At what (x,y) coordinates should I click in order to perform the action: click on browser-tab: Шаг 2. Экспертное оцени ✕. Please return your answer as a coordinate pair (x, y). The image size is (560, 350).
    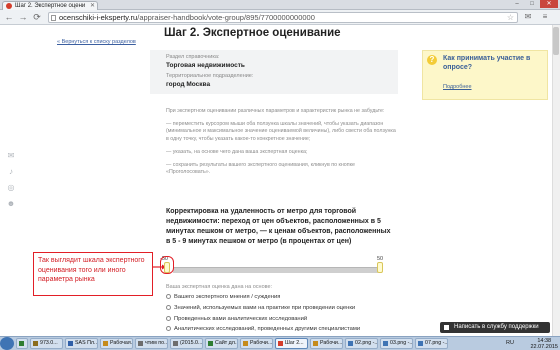
    Looking at the image, I should click on (50, 5).